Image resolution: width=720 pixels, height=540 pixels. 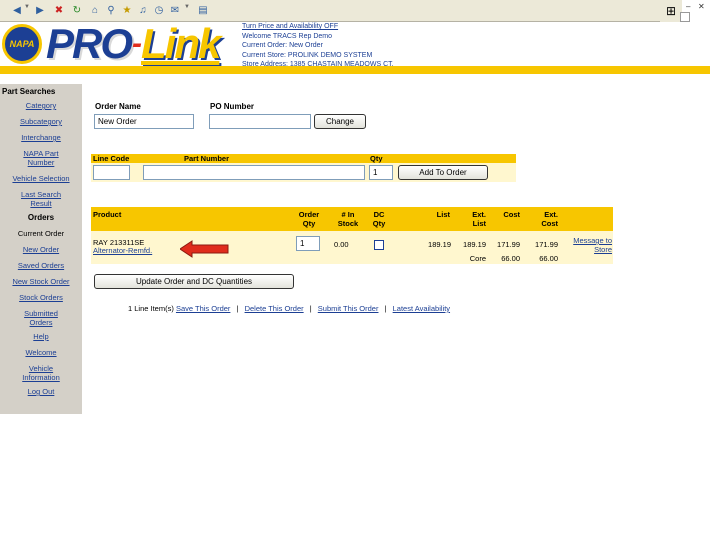 What do you see at coordinates (77, 10) in the screenshot?
I see `refresh-icon: ↻` at bounding box center [77, 10].